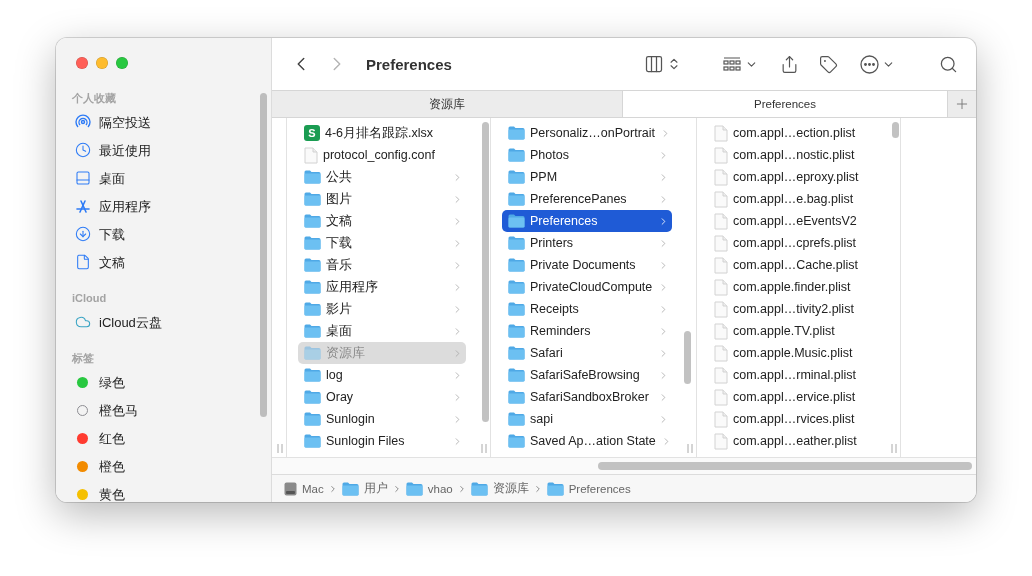 The image size is (1032, 576). What do you see at coordinates (382, 419) in the screenshot?
I see `file-row: Sunlogin` at bounding box center [382, 419].